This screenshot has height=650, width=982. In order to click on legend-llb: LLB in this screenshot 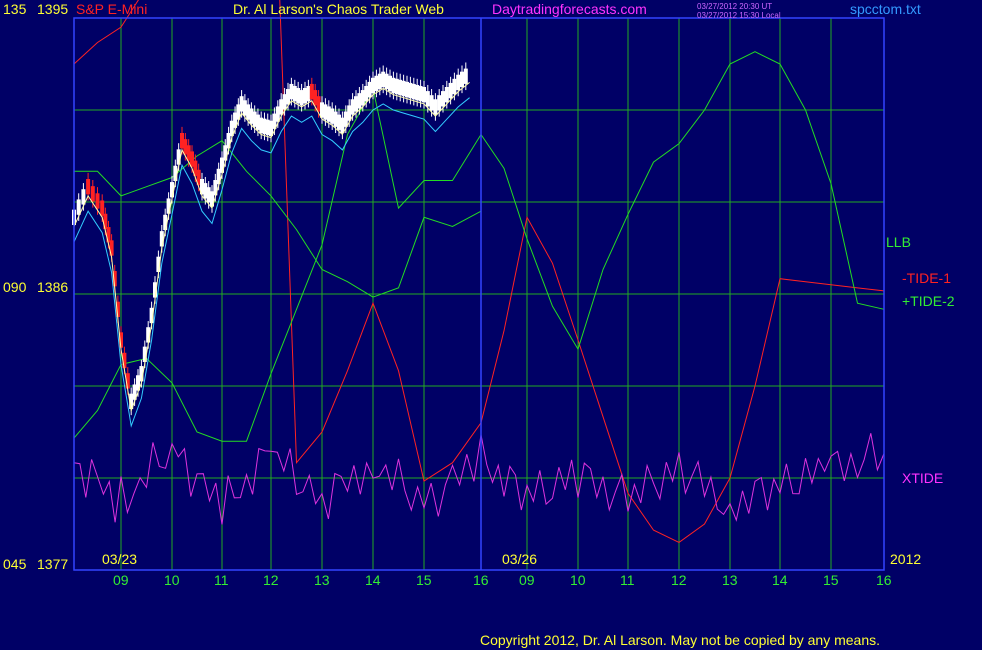, I will do `click(898, 242)`.